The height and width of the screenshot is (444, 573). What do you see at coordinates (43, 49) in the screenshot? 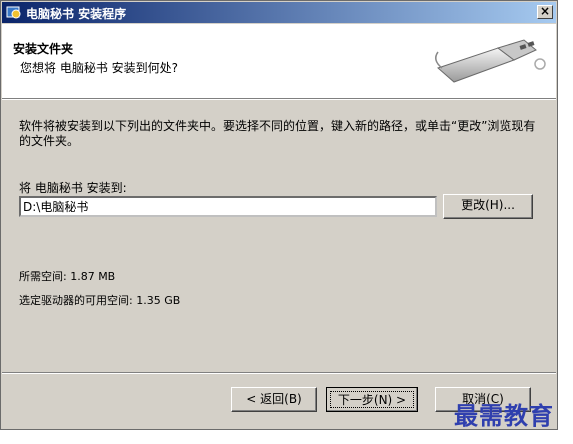
I see `page-title: 安装文件夹` at bounding box center [43, 49].